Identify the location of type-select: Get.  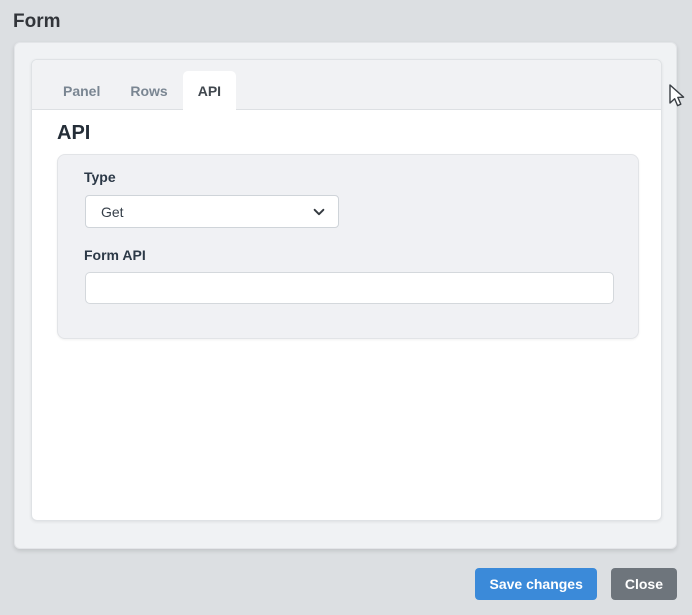
(212, 211).